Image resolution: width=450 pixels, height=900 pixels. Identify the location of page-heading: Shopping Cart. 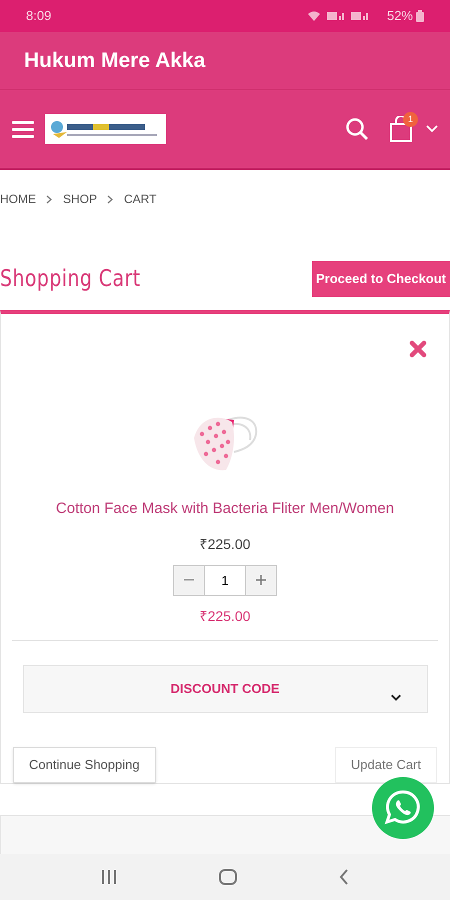
(70, 279).